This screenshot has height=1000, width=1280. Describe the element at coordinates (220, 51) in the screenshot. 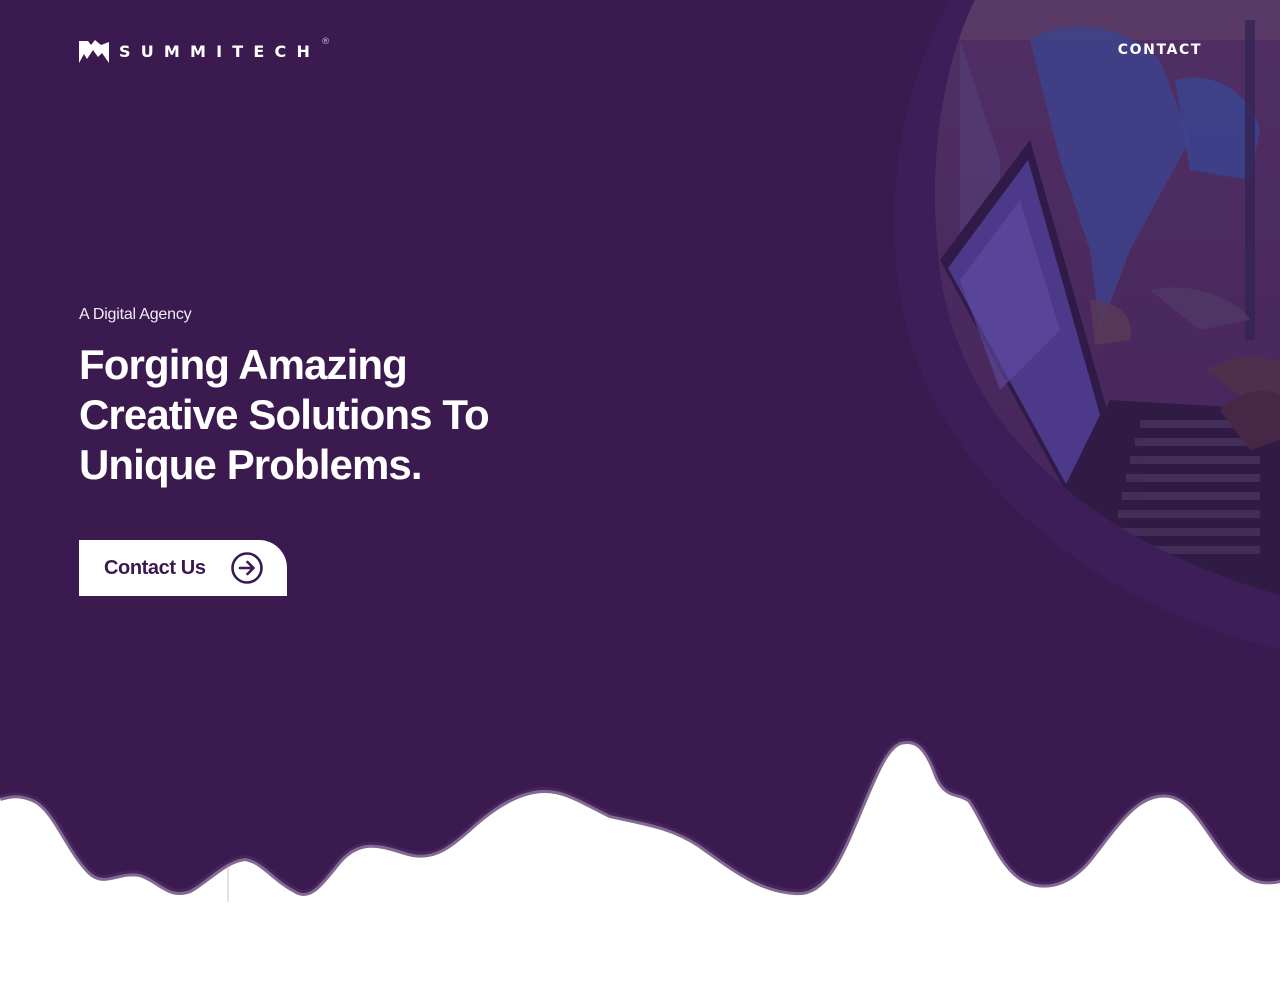

I see `logo-wordmark: SUMMITECH` at that location.